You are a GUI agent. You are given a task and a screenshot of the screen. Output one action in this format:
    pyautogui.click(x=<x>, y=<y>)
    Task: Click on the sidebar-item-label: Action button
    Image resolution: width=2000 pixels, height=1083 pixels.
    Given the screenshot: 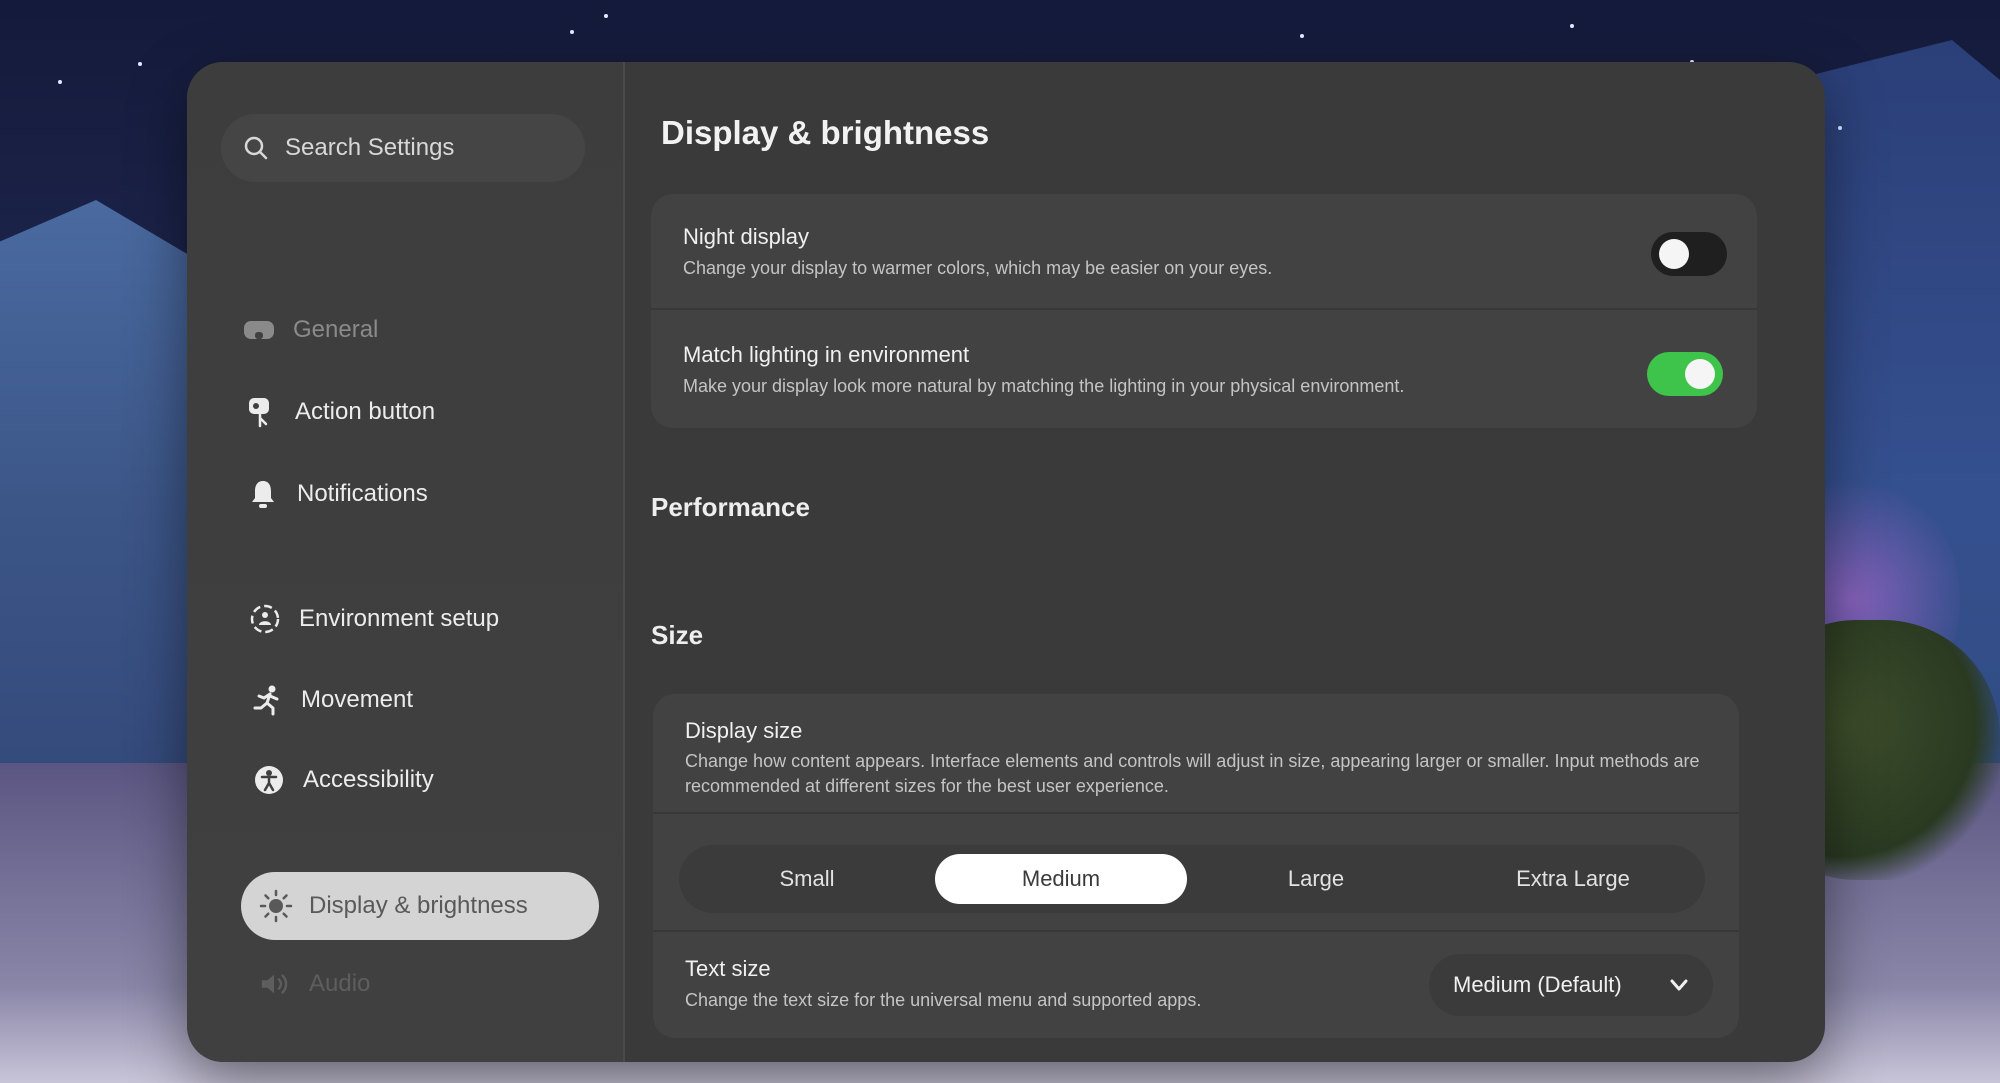 What is the action you would take?
    pyautogui.click(x=365, y=411)
    